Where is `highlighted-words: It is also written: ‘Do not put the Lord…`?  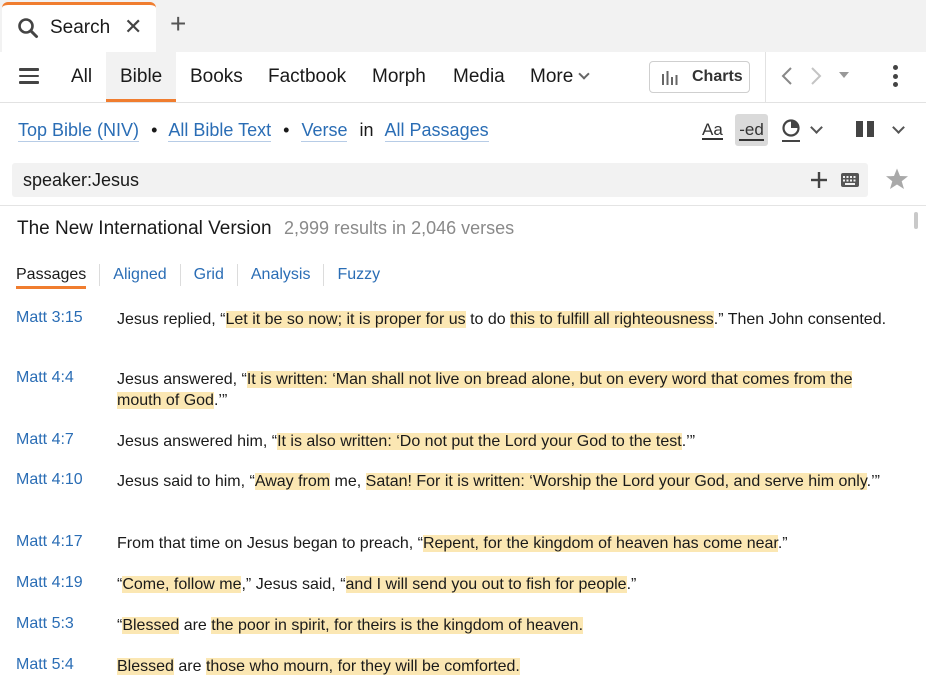
highlighted-words: It is also written: ‘Do not put the Lord… is located at coordinates (479, 441).